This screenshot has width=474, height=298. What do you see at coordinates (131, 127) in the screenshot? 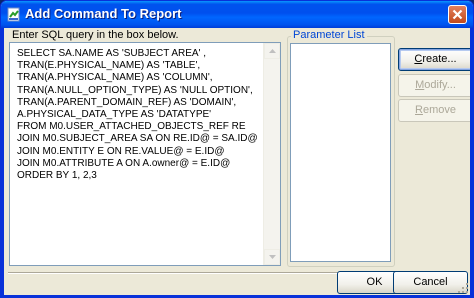
I see `sql-line: FROM M0.USER_ATTACHED_OBJECTS_REF RE` at bounding box center [131, 127].